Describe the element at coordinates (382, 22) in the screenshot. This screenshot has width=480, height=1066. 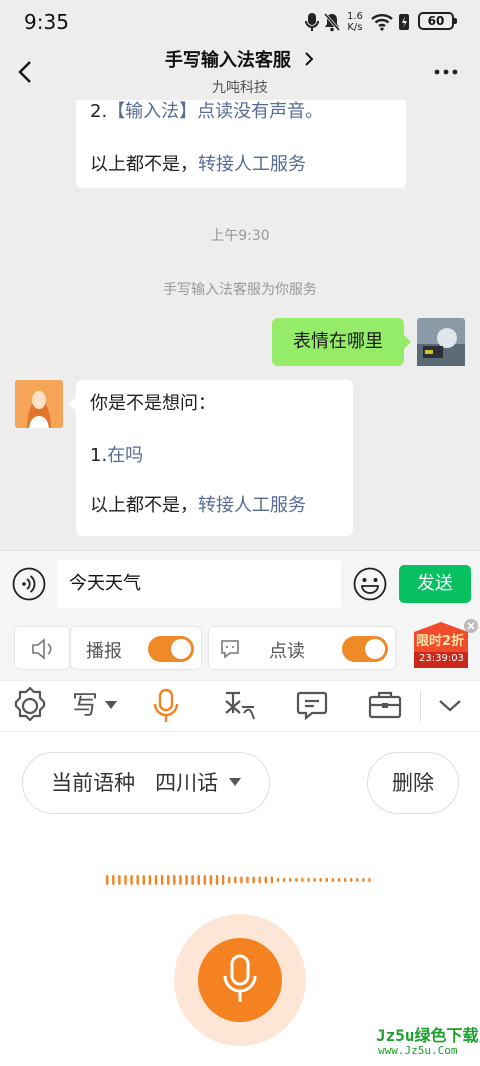
I see `wifi-icon` at that location.